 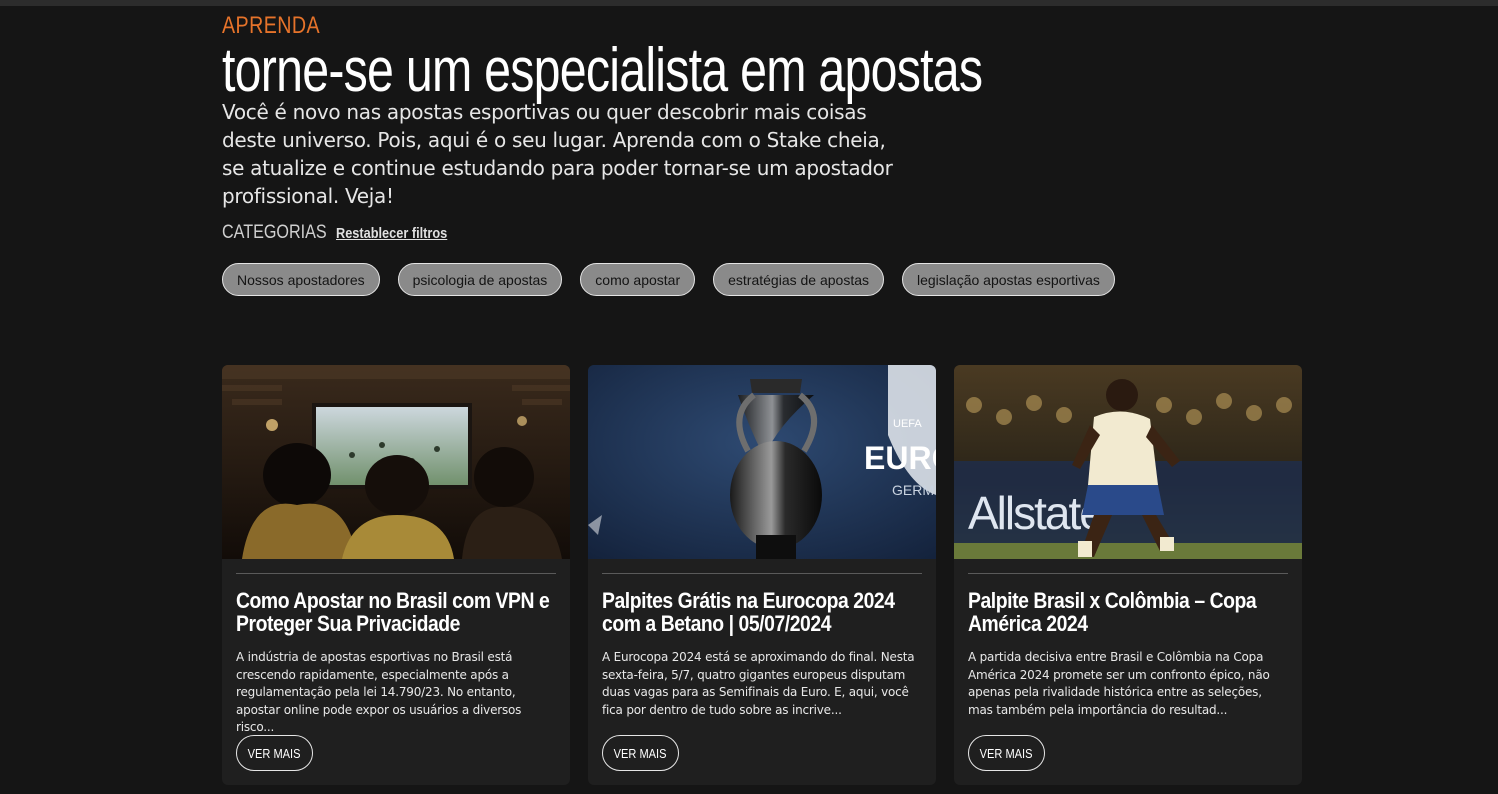 I want to click on reset-filters-link: Restablecer filtros, so click(x=391, y=233).